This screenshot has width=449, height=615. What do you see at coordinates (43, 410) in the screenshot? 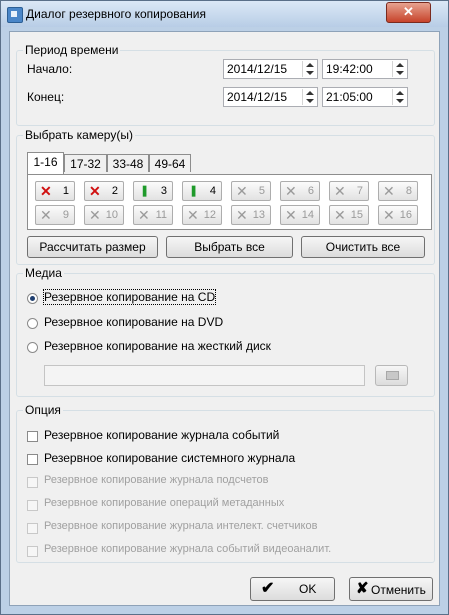
I see `options-title: Опция` at bounding box center [43, 410].